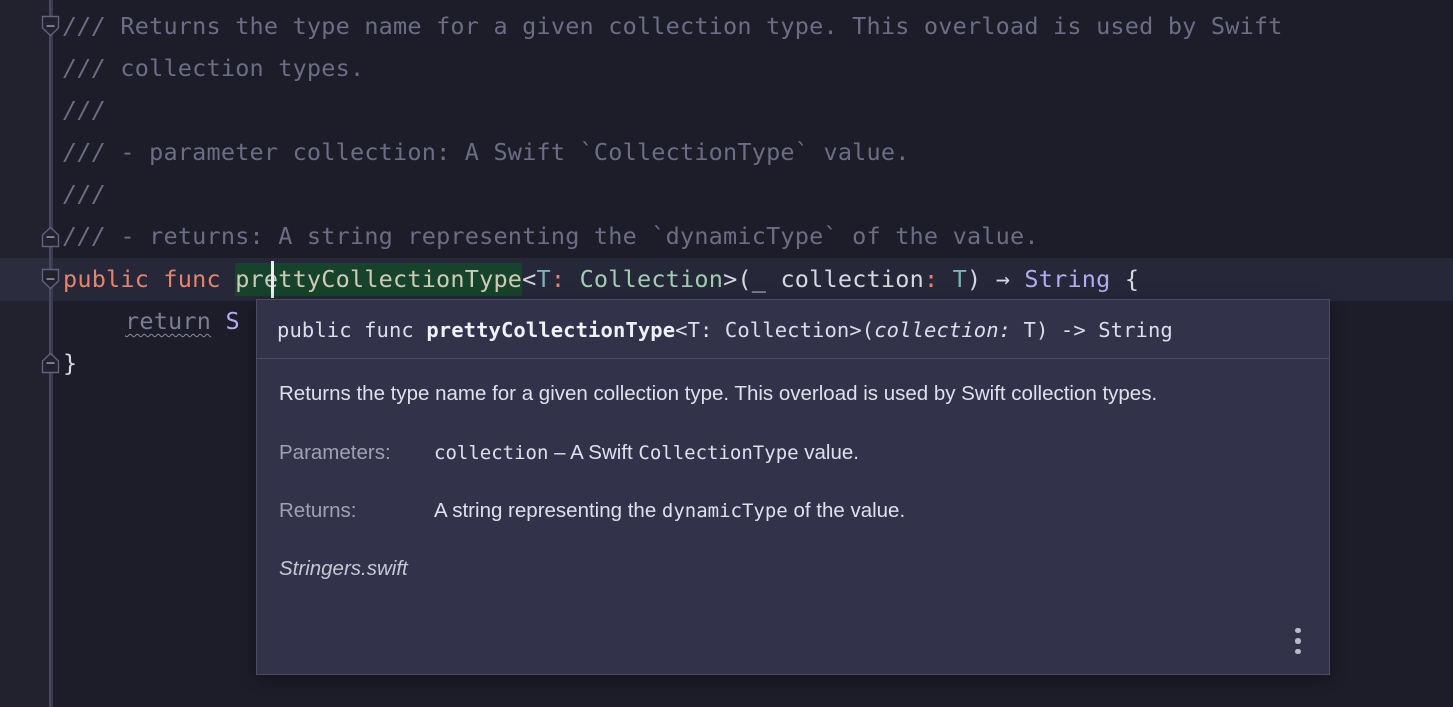  I want to click on doc-parameters-label: Parameters:, so click(335, 452).